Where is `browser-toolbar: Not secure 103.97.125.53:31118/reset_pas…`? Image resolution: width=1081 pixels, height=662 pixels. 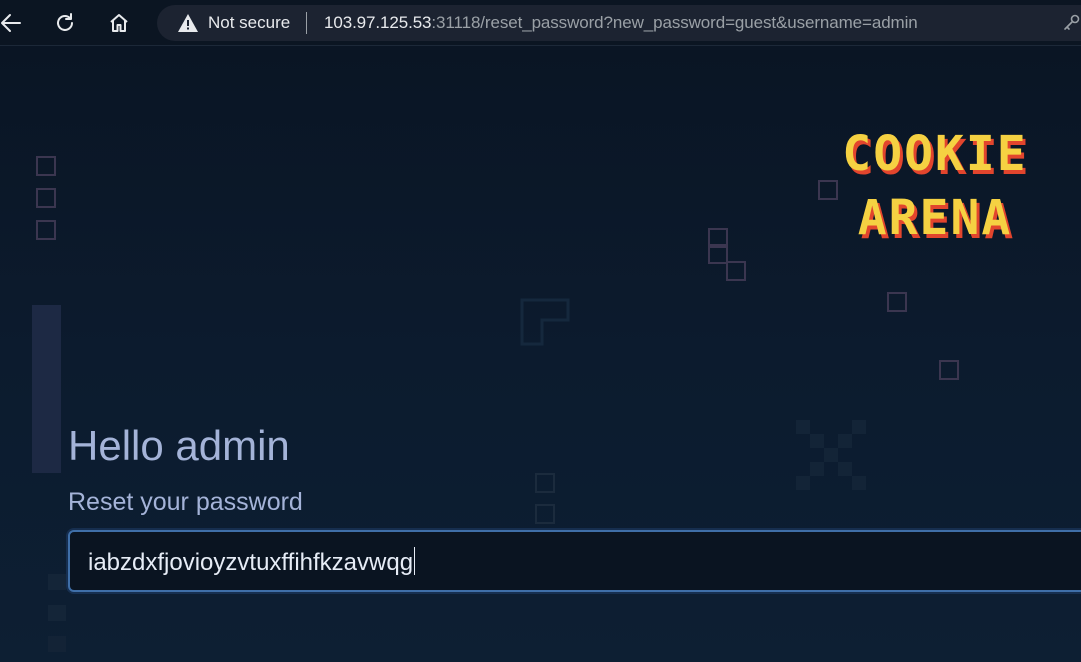
browser-toolbar: Not secure 103.97.125.53:31118/reset_pas… is located at coordinates (540, 23).